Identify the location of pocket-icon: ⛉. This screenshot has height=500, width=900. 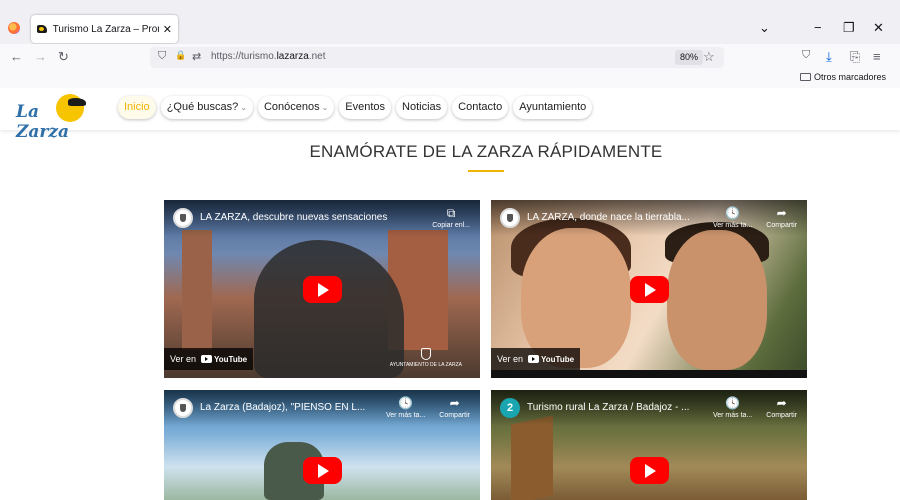
(806, 55).